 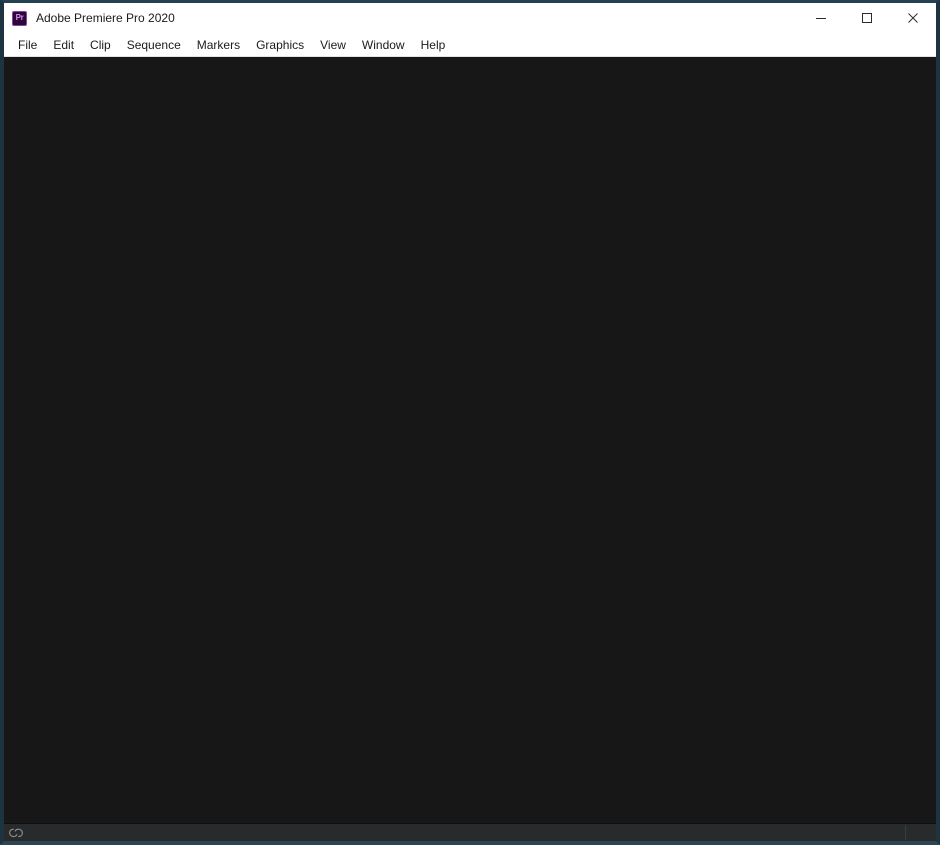 I want to click on maximize-icon, so click(x=867, y=18).